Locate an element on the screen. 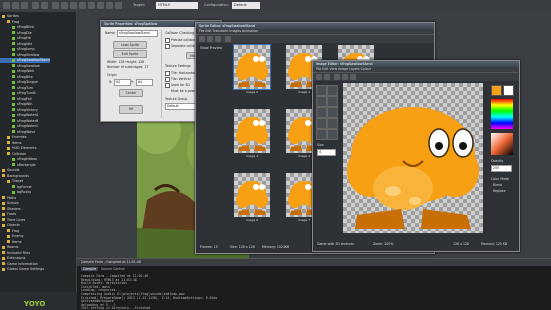  image-undo-icon is located at coordinates (319, 77).